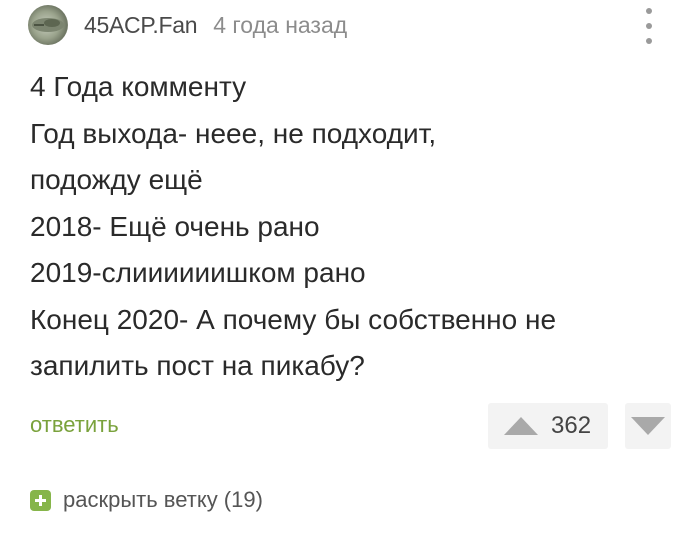 This screenshot has width=700, height=533. What do you see at coordinates (74, 425) in the screenshot?
I see `reply-link: ответить` at bounding box center [74, 425].